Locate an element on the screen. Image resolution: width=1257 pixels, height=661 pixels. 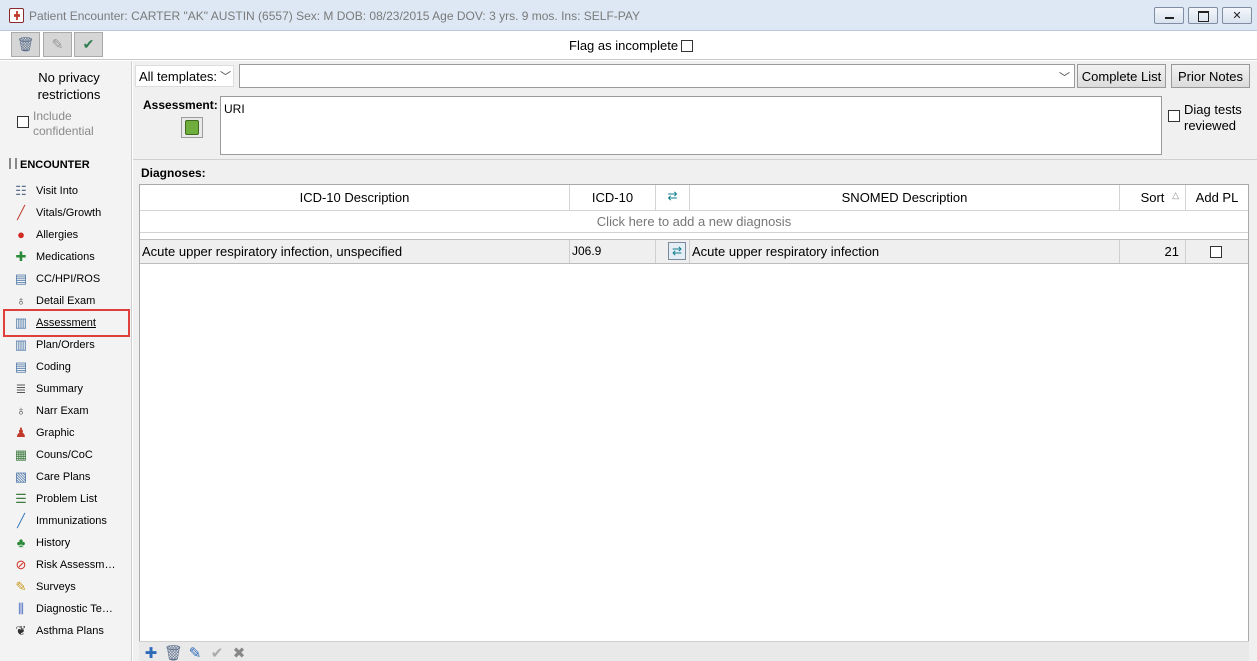
app-icon is located at coordinates (16, 15).